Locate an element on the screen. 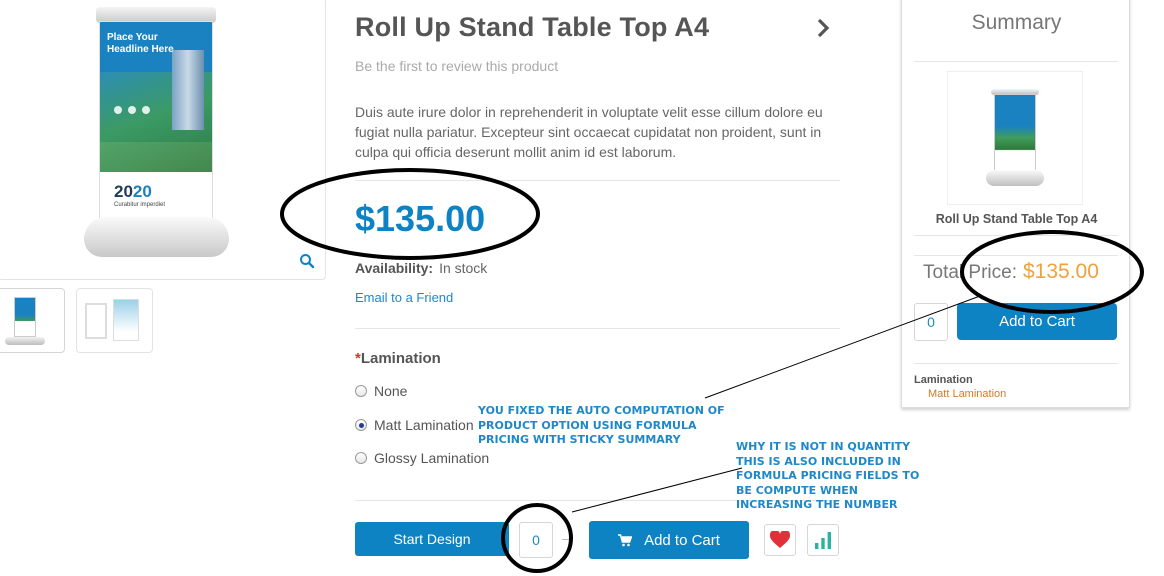 The width and height of the screenshot is (1164, 576). availability-value: In stock is located at coordinates (463, 268).